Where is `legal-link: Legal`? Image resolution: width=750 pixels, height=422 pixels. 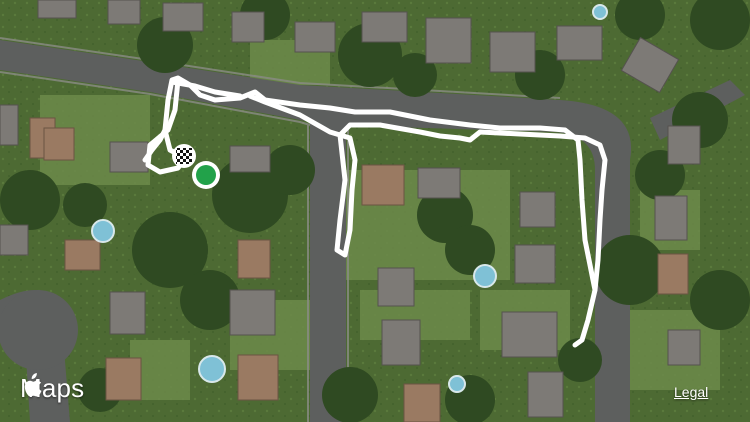 legal-link: Legal is located at coordinates (691, 392).